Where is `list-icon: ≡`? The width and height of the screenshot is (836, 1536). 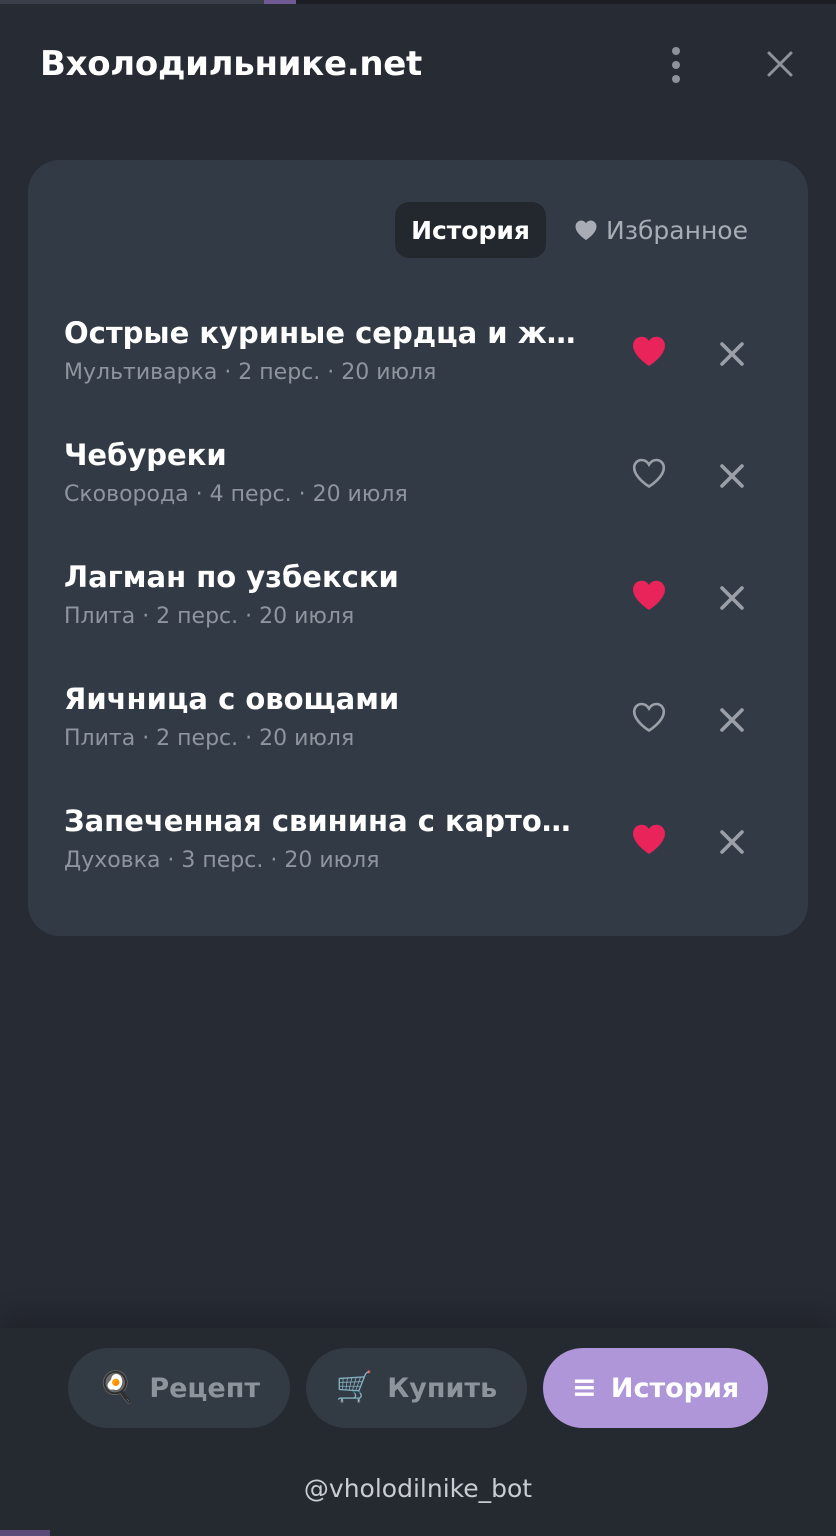 list-icon: ≡ is located at coordinates (584, 1387).